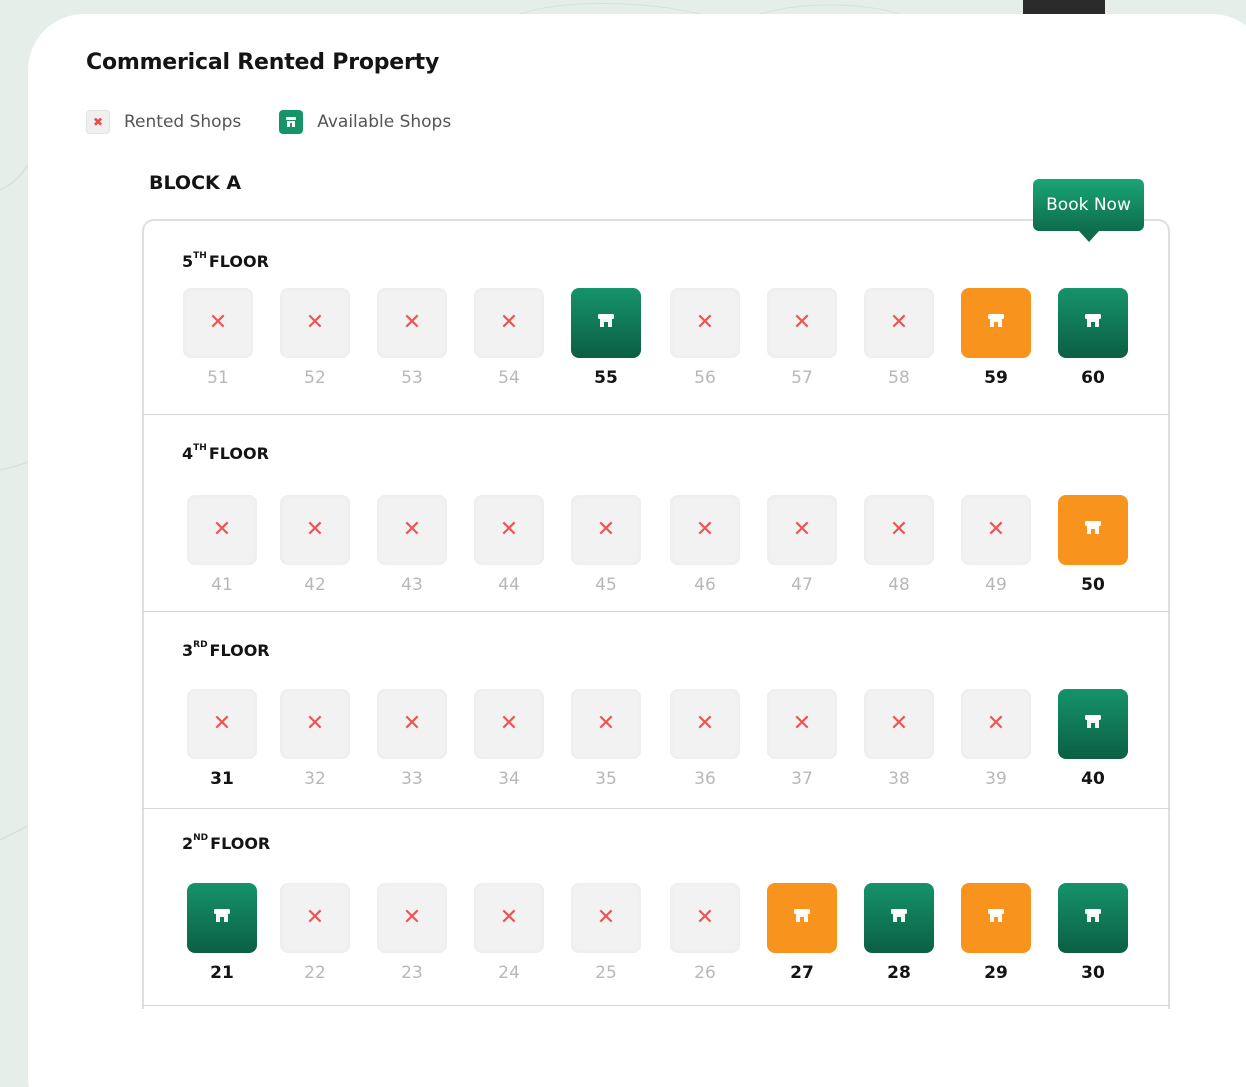 The height and width of the screenshot is (1087, 1246). I want to click on shop-tile-57: ✕, so click(802, 323).